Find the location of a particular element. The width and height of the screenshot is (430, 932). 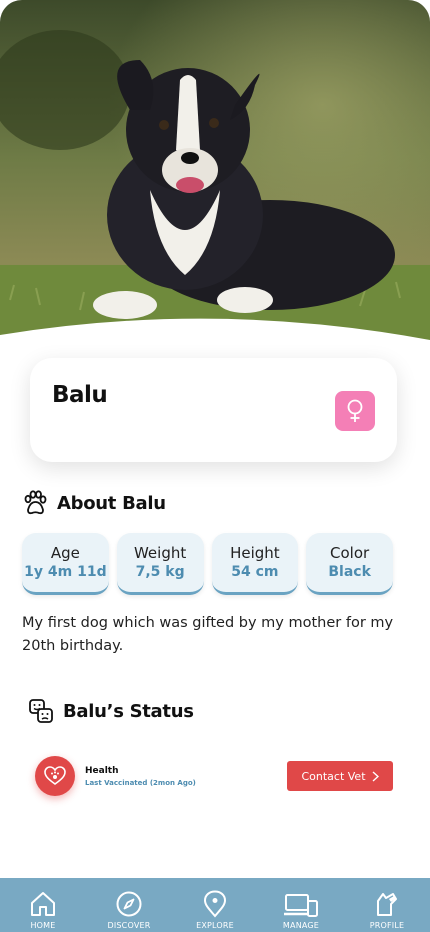

nav-label: DISCOVER is located at coordinates (129, 925).